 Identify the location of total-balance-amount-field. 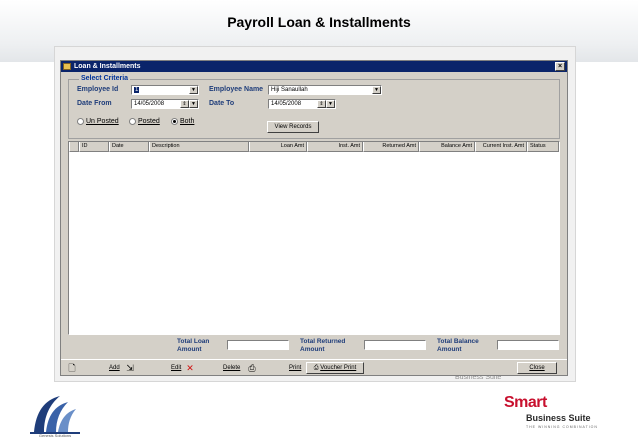
(528, 345).